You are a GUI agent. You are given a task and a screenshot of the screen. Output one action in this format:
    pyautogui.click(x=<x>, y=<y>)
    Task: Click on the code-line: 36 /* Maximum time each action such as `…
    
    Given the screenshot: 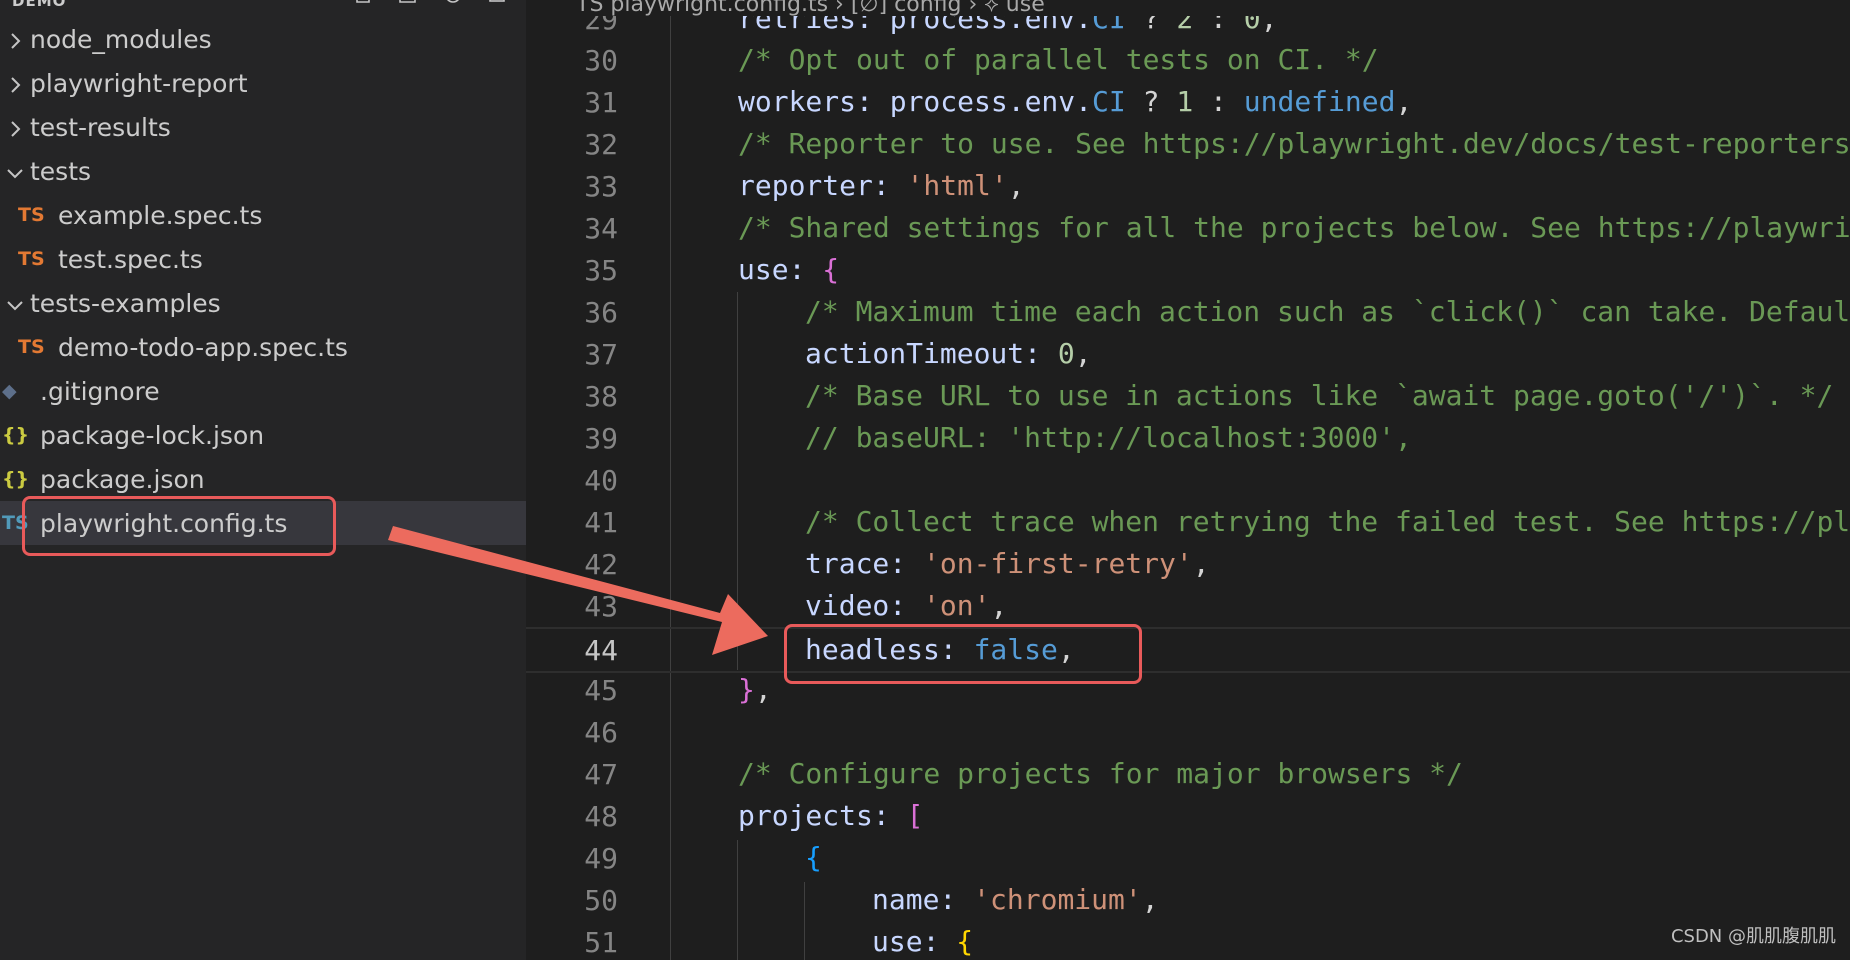 What is the action you would take?
    pyautogui.click(x=1188, y=312)
    